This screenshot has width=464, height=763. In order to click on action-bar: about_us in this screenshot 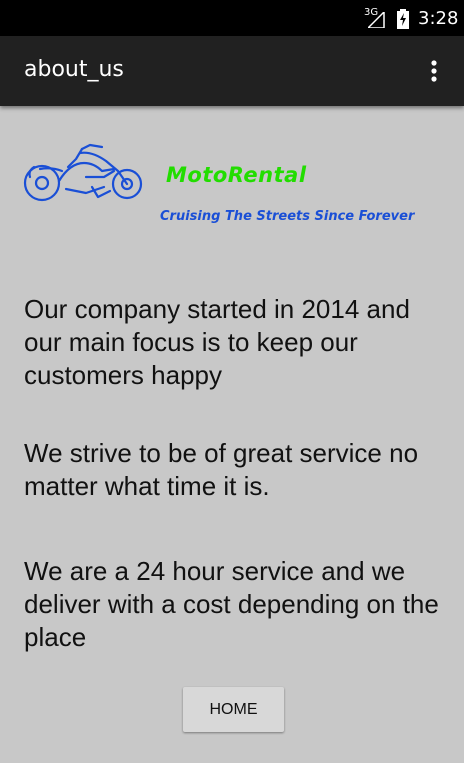, I will do `click(232, 71)`.